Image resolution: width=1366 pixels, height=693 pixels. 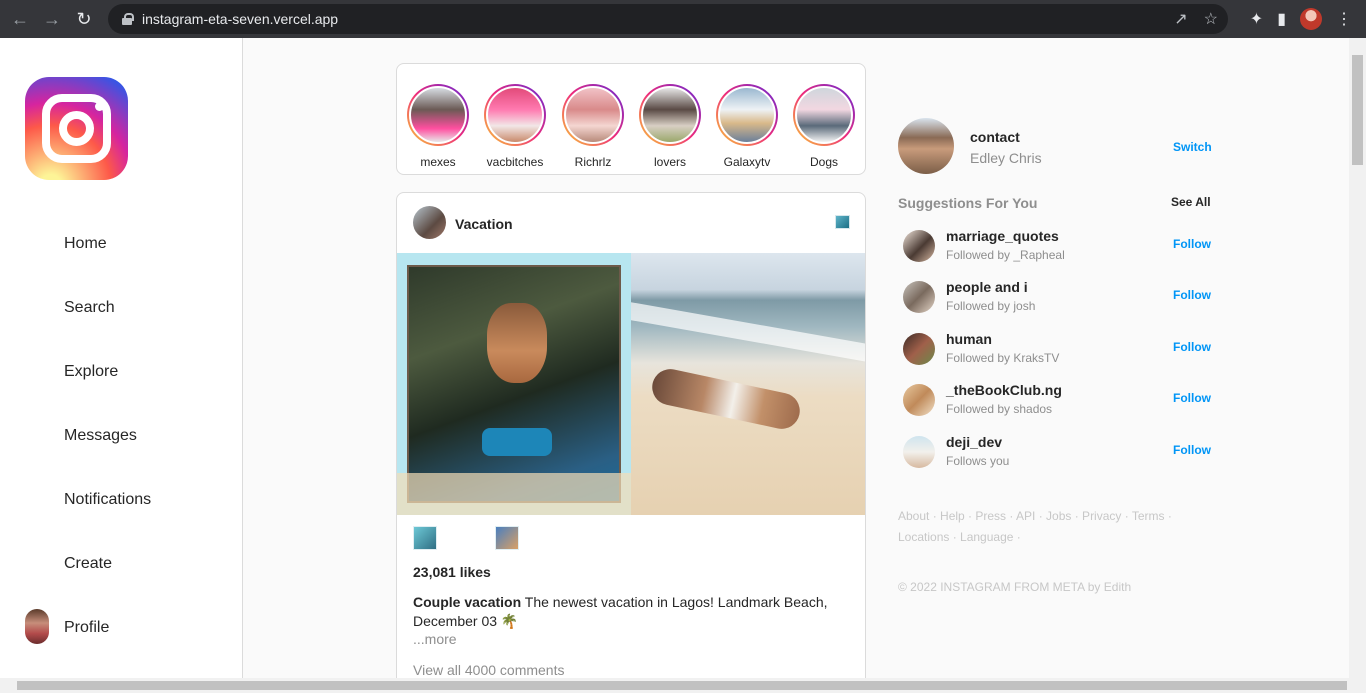 I want to click on comment-icon, so click(x=507, y=538).